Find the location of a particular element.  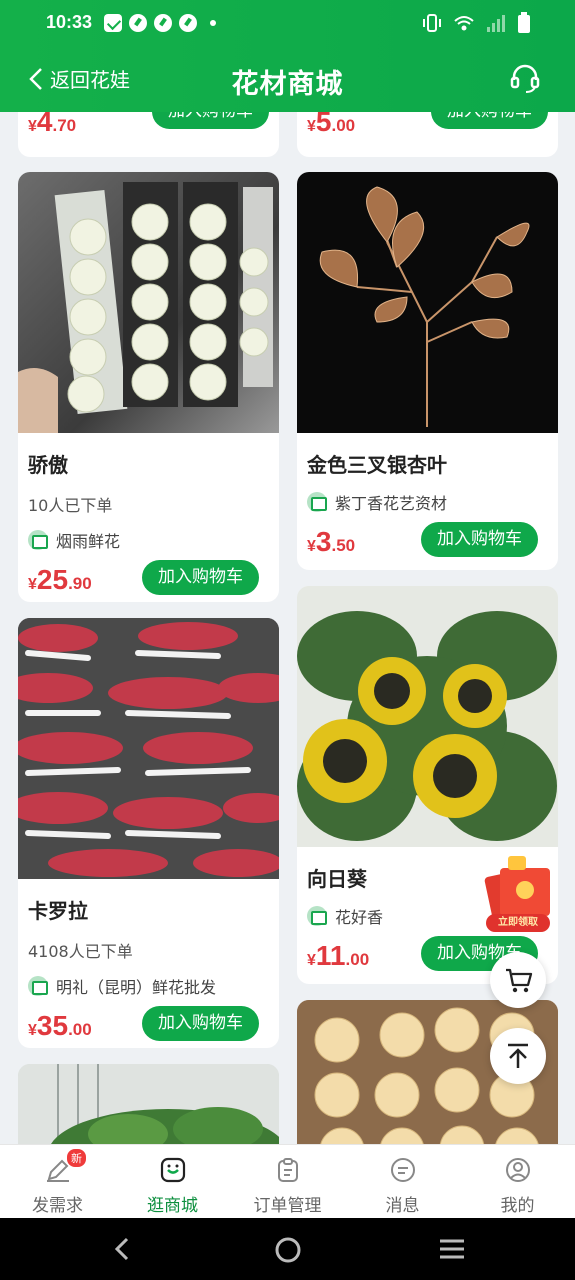

tab-label: 发需求 is located at coordinates (57, 1206).